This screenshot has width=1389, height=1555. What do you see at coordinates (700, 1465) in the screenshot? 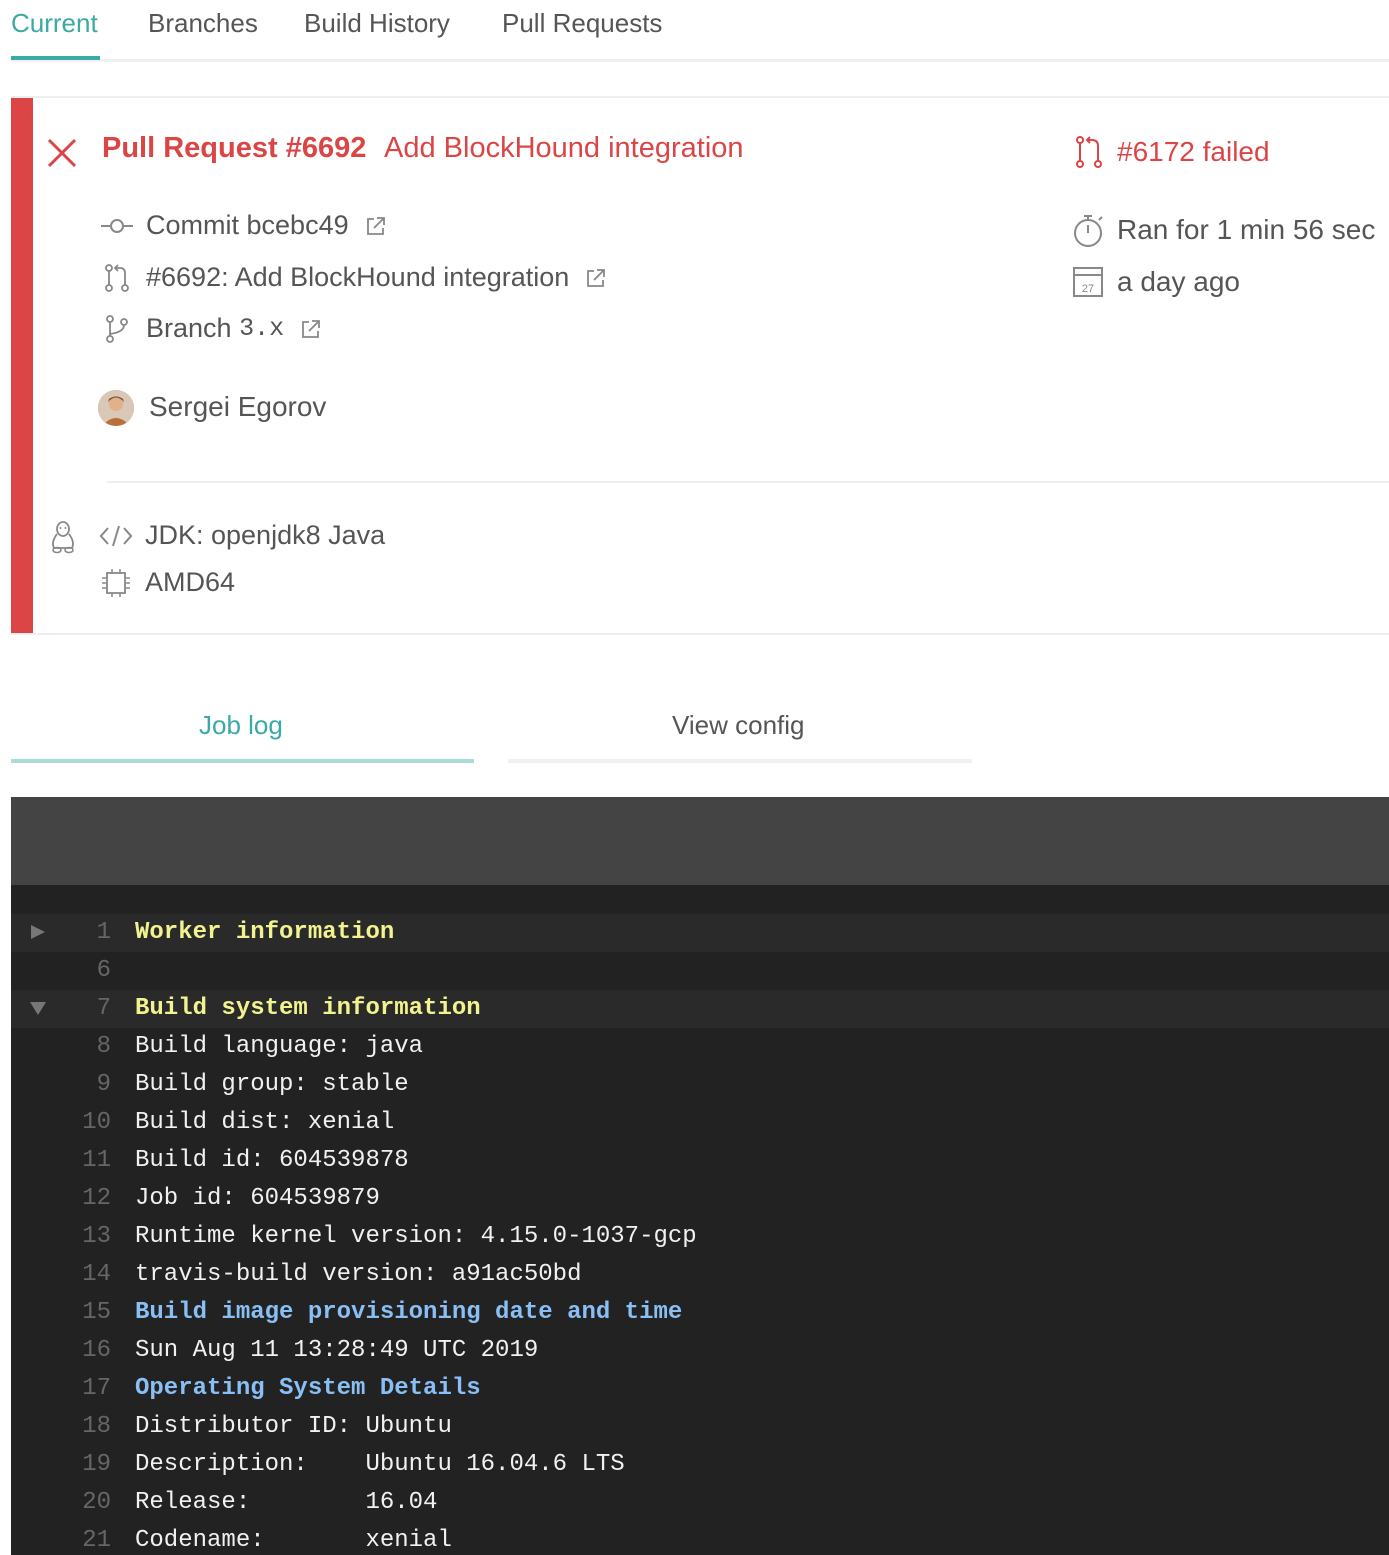
I see `log-line: 19 Description: Ubuntu 16.04.6 LTS` at bounding box center [700, 1465].